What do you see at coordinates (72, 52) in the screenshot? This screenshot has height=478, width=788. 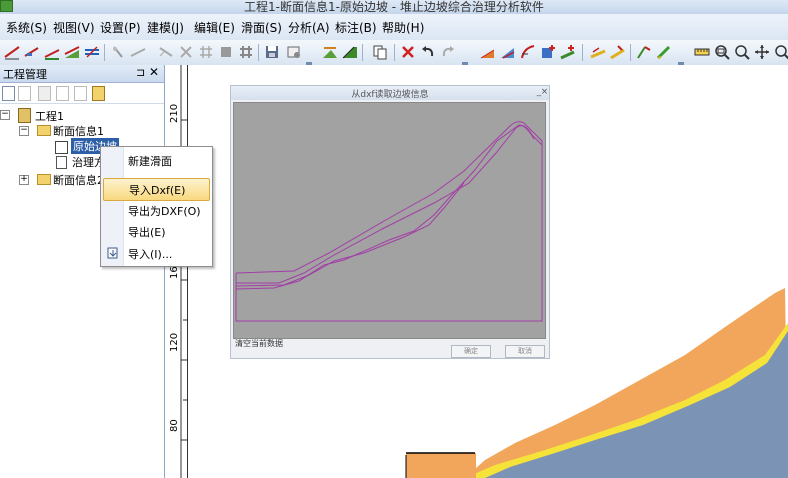 I see `fill-layer-icon` at bounding box center [72, 52].